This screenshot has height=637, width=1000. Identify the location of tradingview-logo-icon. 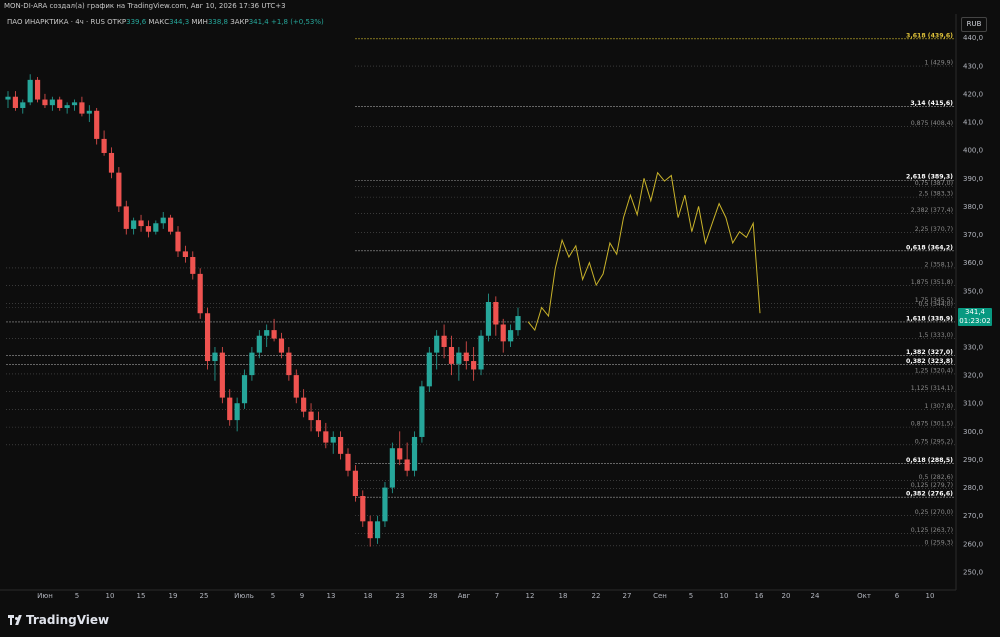
(15, 620).